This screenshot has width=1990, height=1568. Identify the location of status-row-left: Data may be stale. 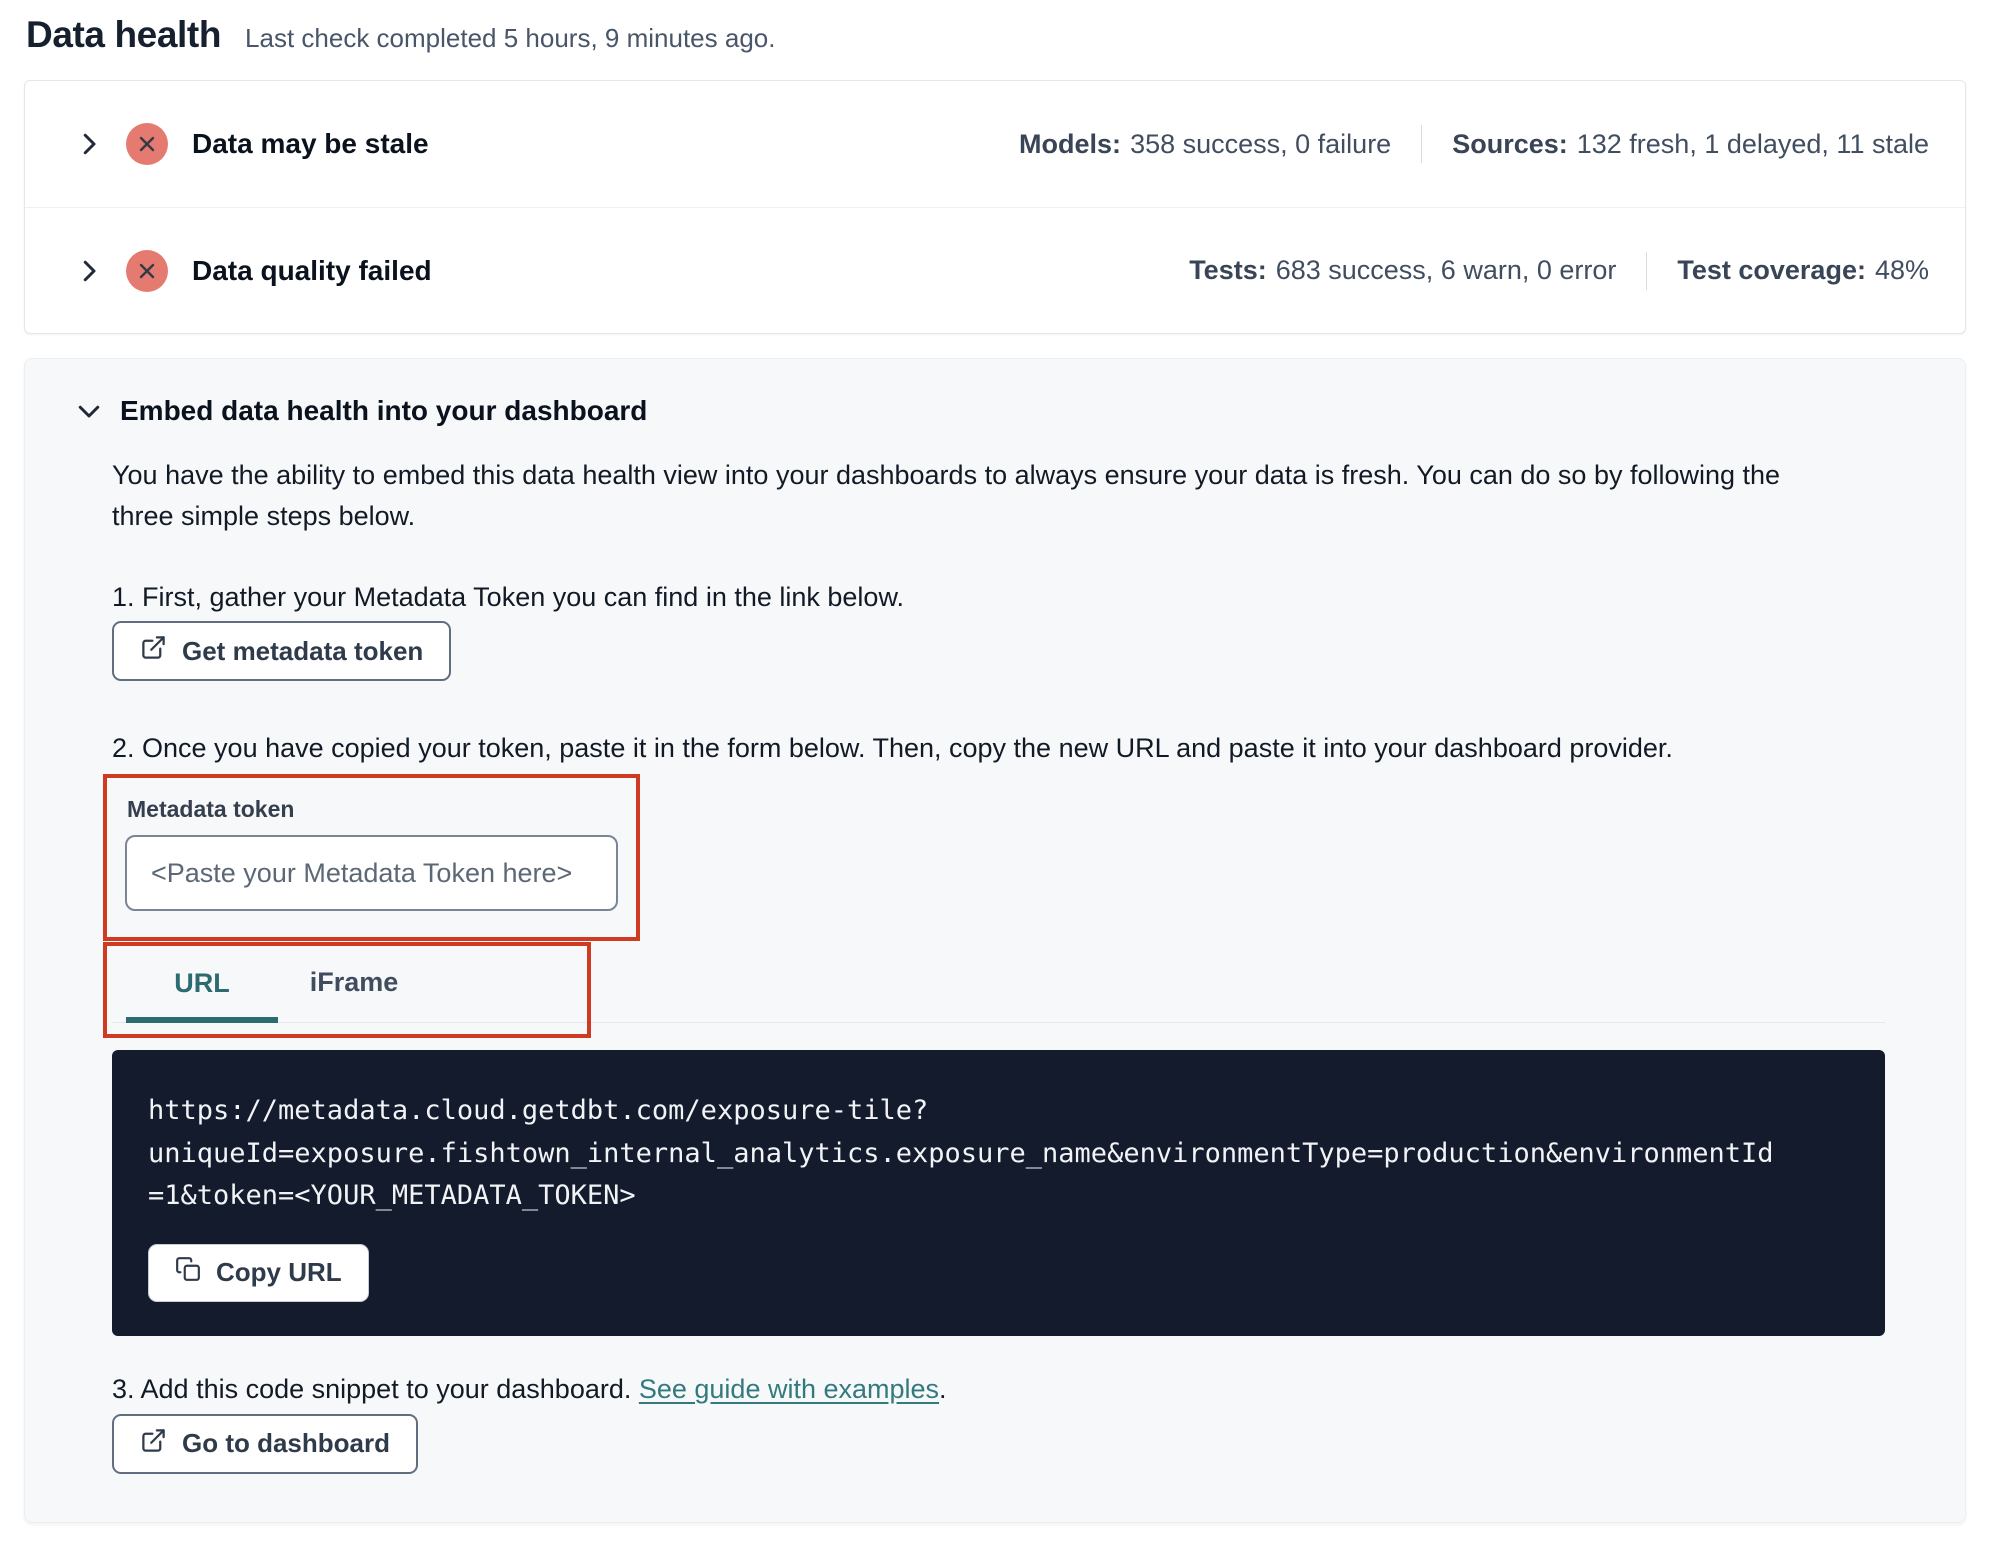
(251, 144).